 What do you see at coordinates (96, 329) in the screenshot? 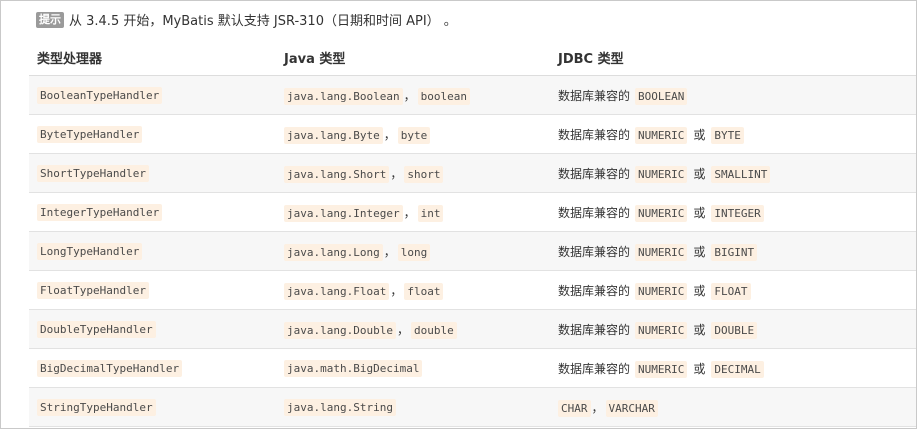
I see `handler-code: DoubleTypeHandler` at bounding box center [96, 329].